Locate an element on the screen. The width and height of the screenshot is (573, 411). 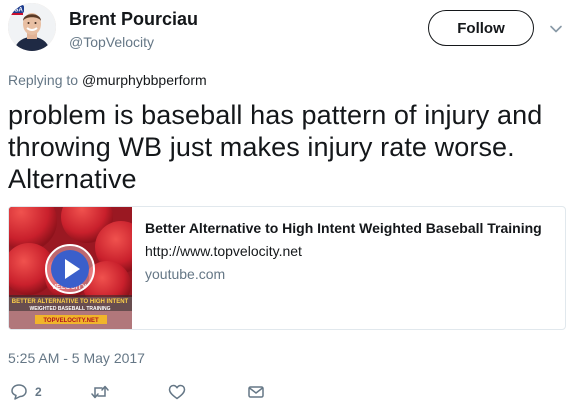
avatar-image: USA is located at coordinates (32, 27).